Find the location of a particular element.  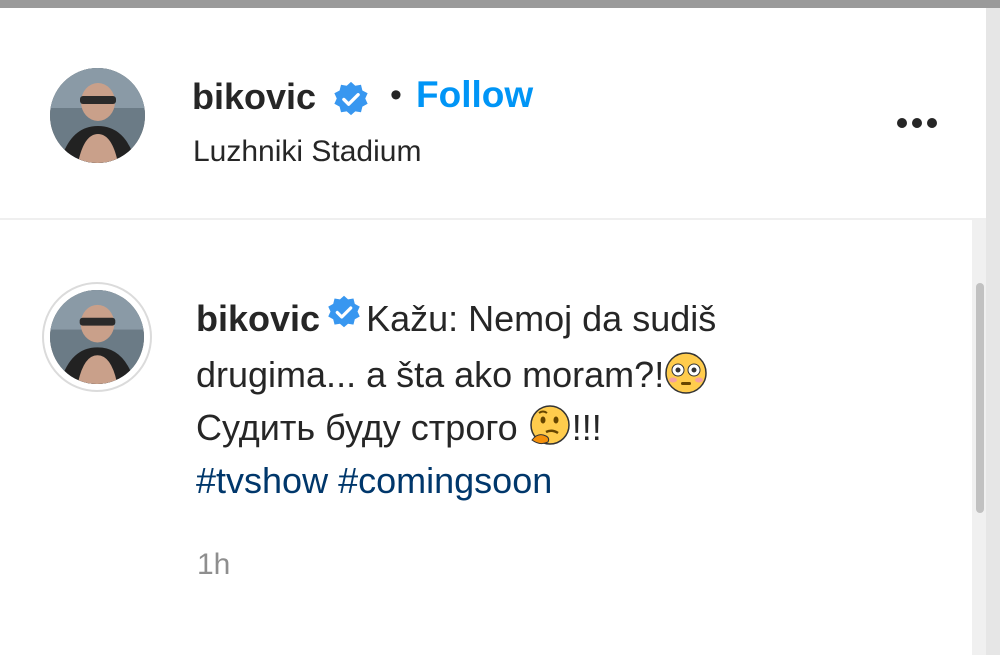

profile-avatar is located at coordinates (97, 115).